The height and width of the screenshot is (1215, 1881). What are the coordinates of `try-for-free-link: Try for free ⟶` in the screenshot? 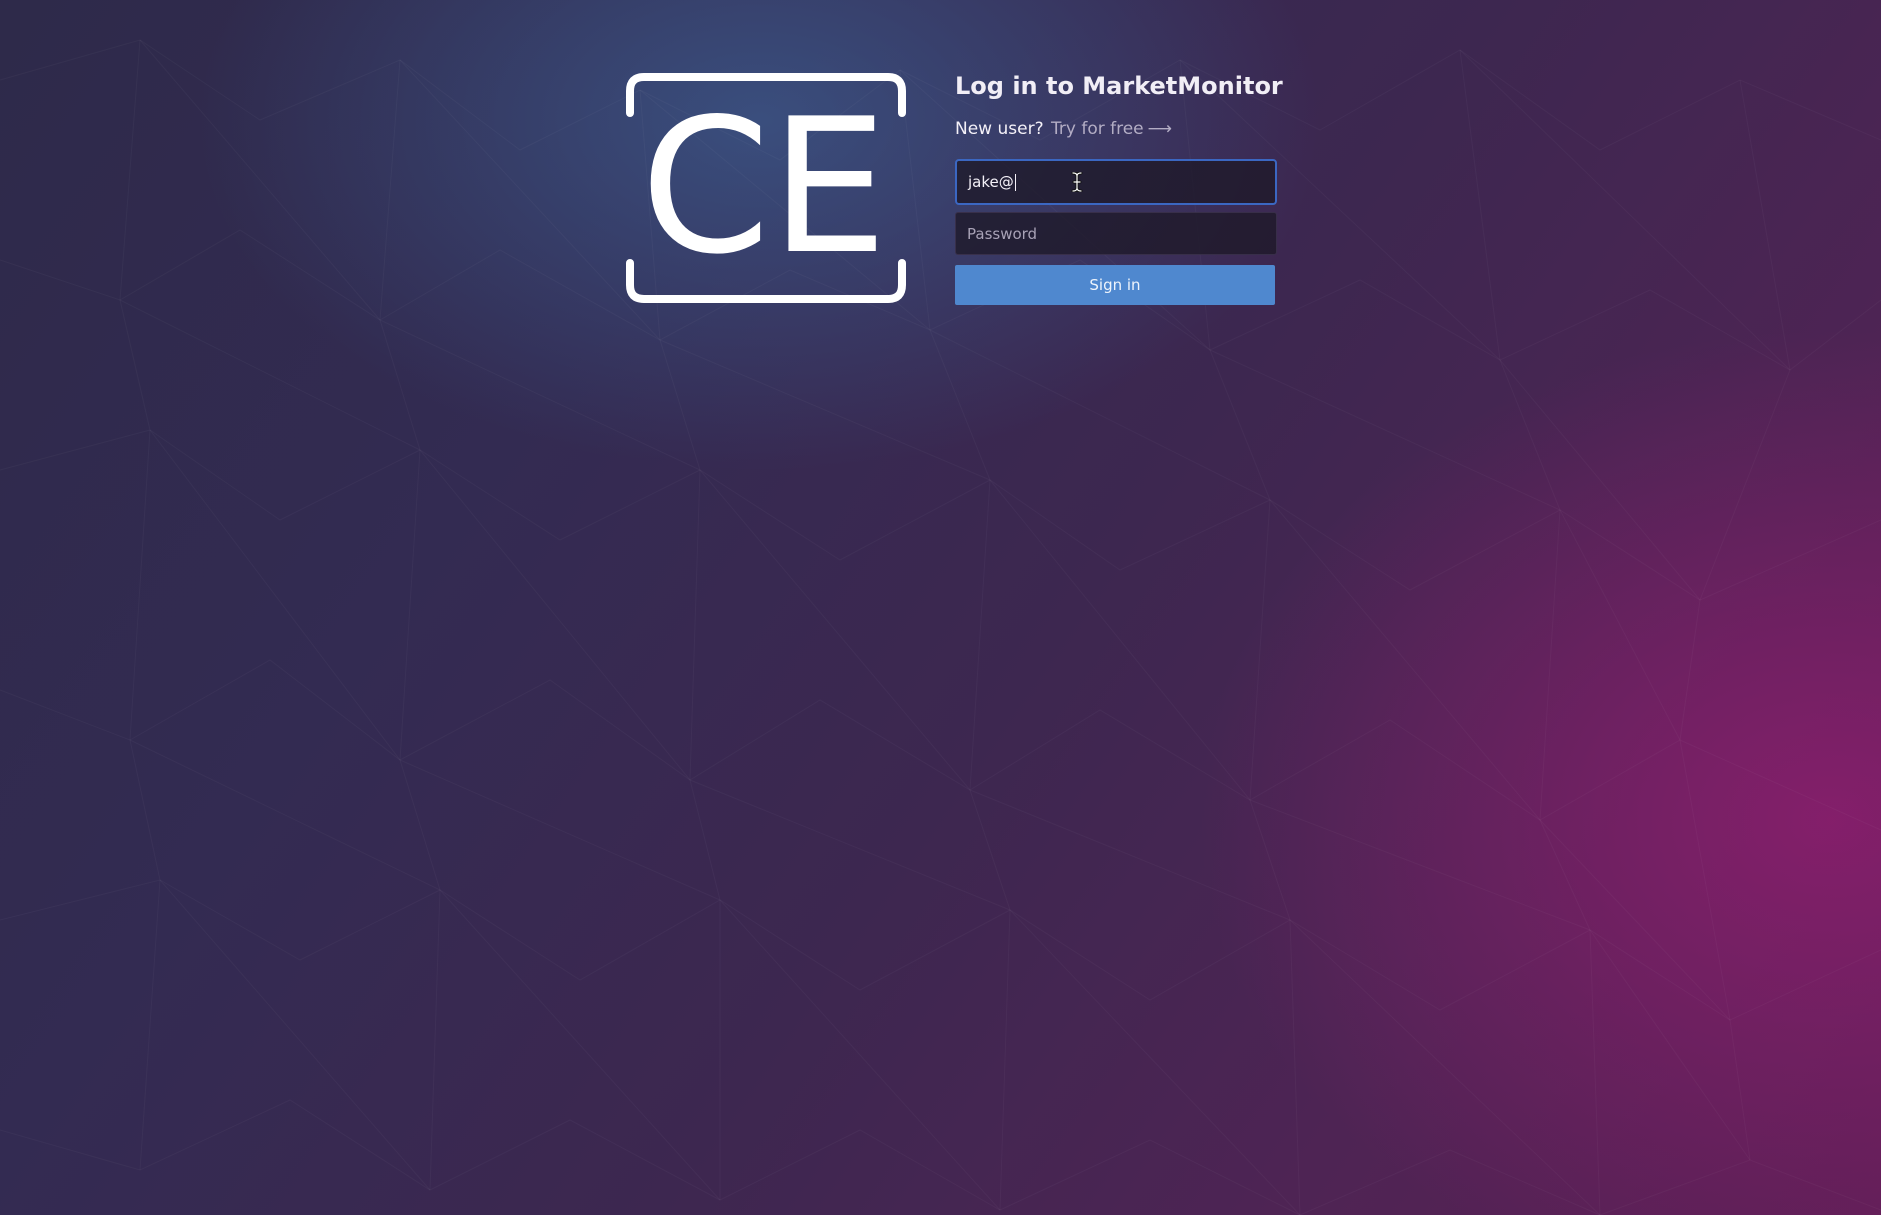 It's located at (1111, 129).